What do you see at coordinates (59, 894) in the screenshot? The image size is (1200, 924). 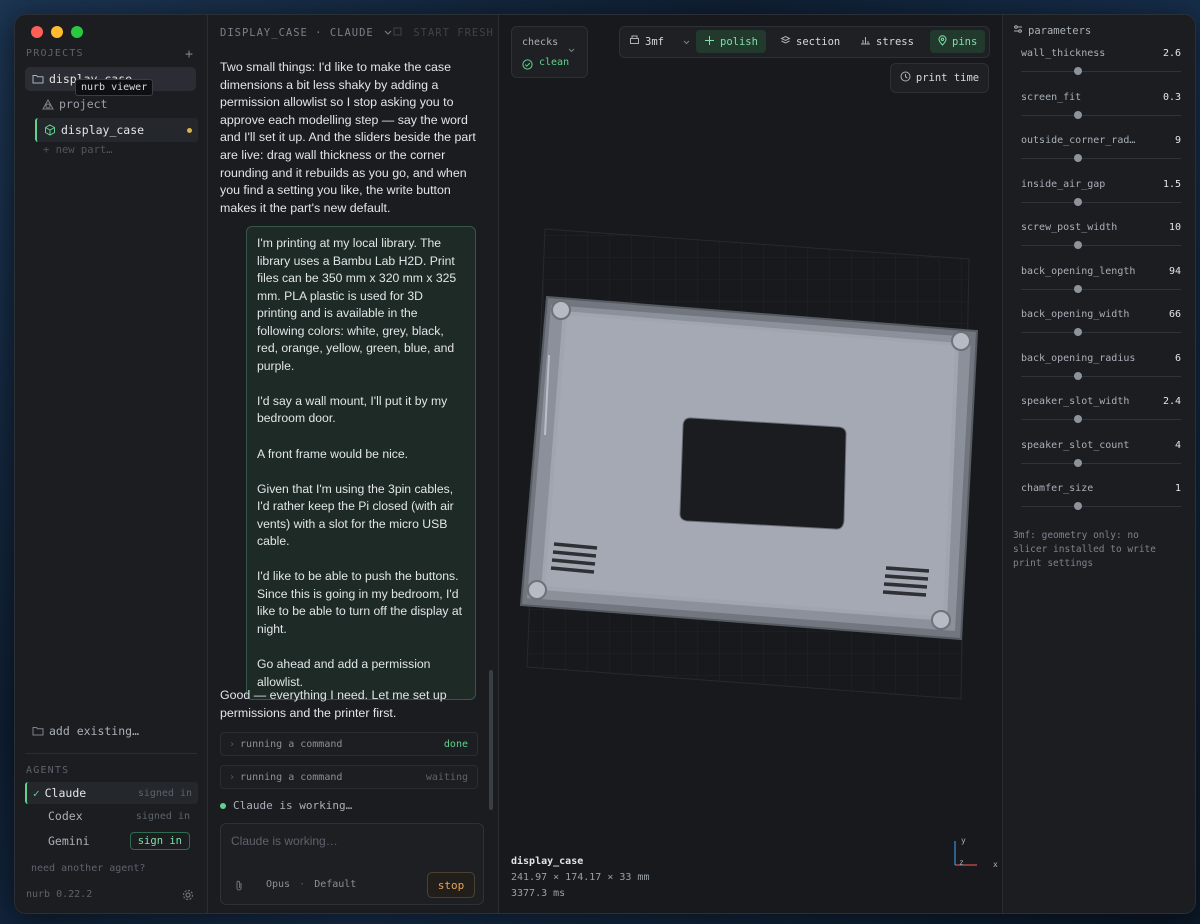 I see `version-label: nurb 0.22.2` at bounding box center [59, 894].